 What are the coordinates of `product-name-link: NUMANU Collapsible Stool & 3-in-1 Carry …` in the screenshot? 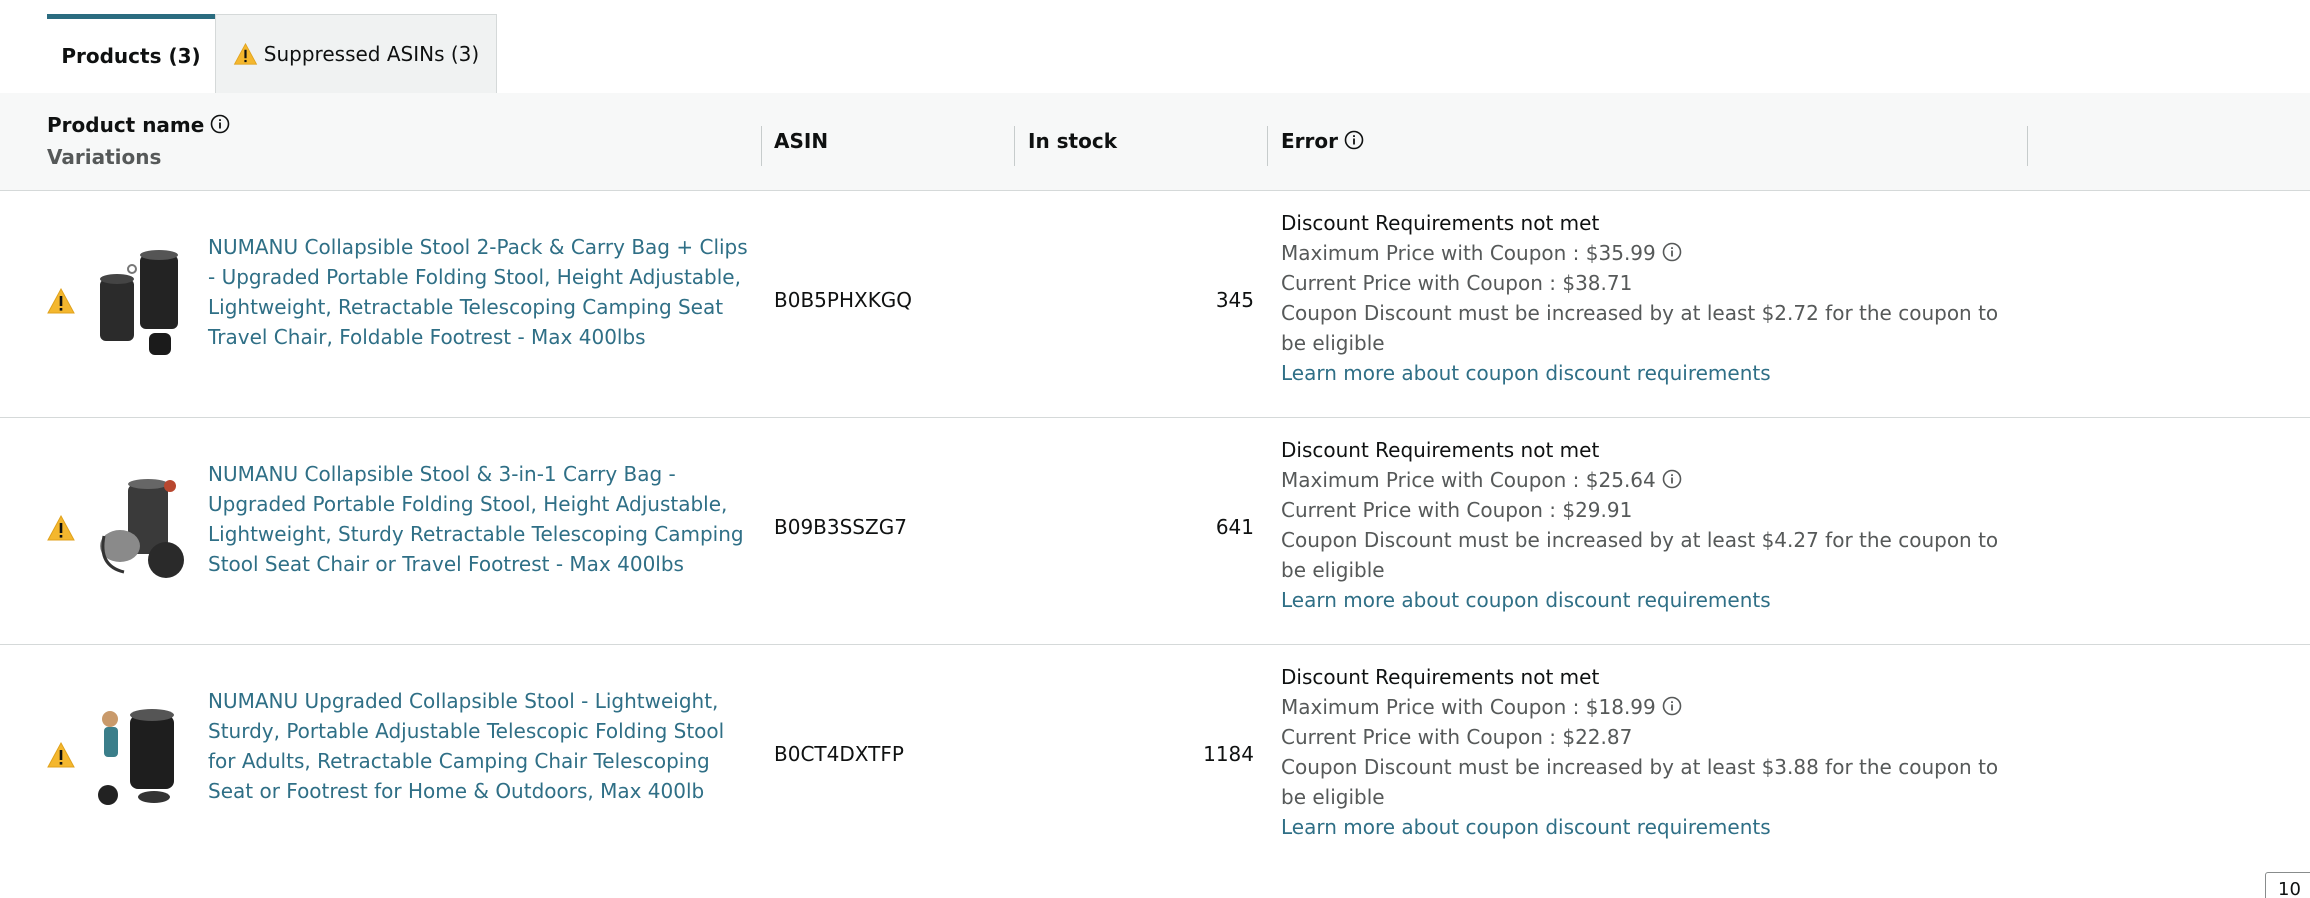 It's located at (478, 519).